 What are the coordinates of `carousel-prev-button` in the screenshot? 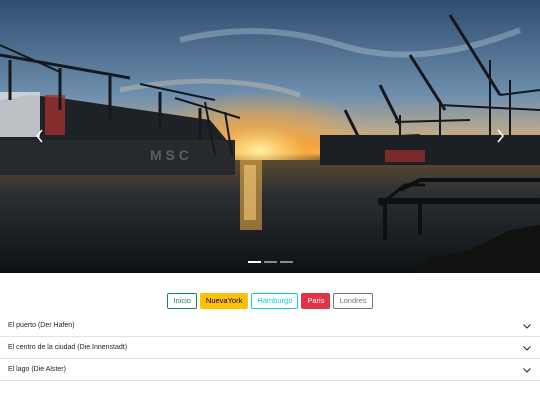 It's located at (40, 136).